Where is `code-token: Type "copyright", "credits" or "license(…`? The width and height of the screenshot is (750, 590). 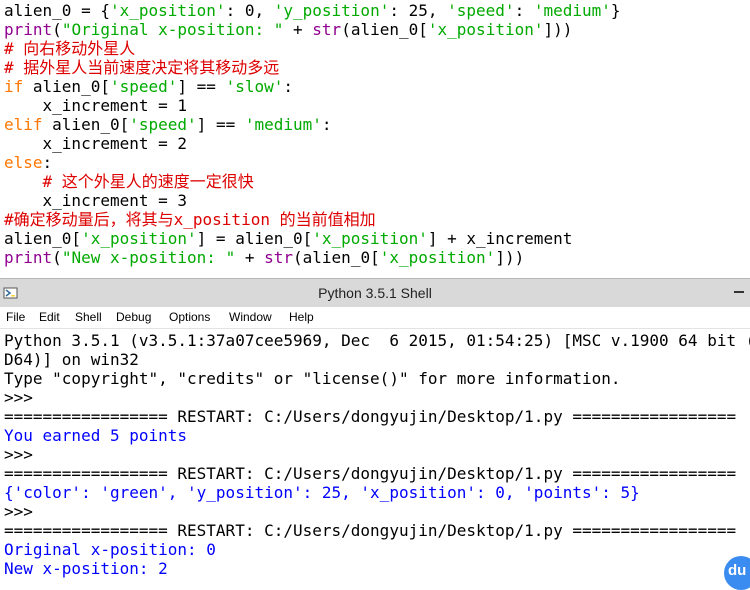 code-token: Type "copyright", "credits" or "license(… is located at coordinates (312, 378).